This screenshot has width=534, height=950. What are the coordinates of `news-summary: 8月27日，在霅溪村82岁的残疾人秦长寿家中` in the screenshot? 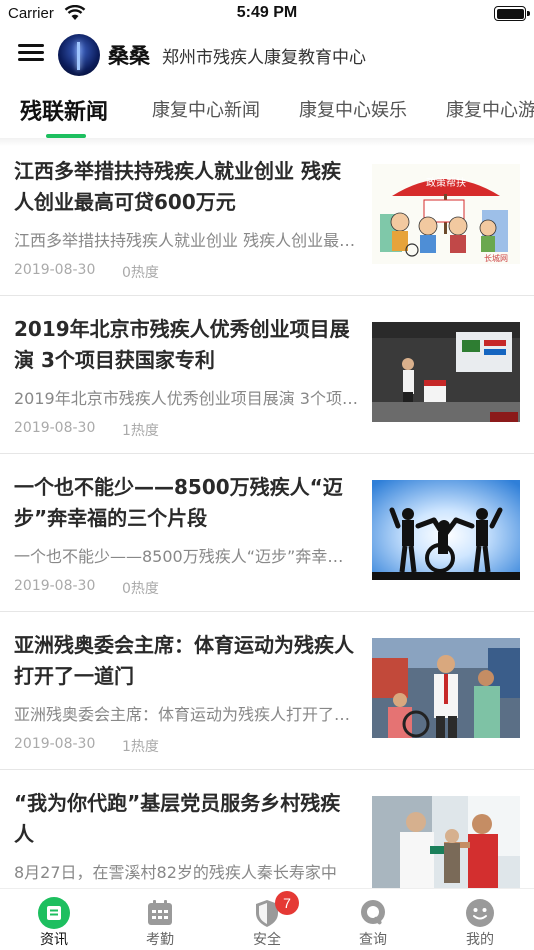 It's located at (175, 872).